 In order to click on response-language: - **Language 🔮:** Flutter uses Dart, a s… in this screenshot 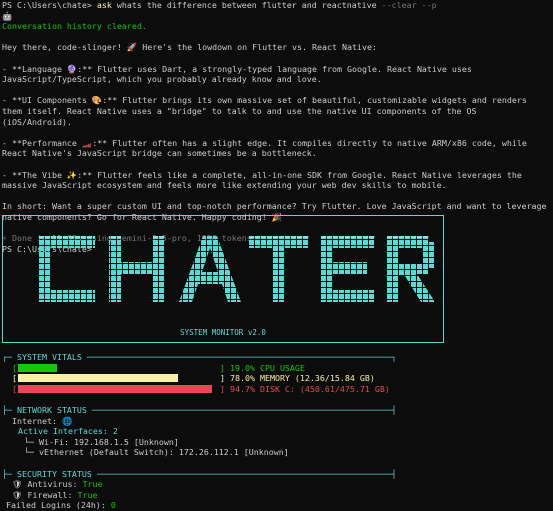, I will do `click(239, 74)`.